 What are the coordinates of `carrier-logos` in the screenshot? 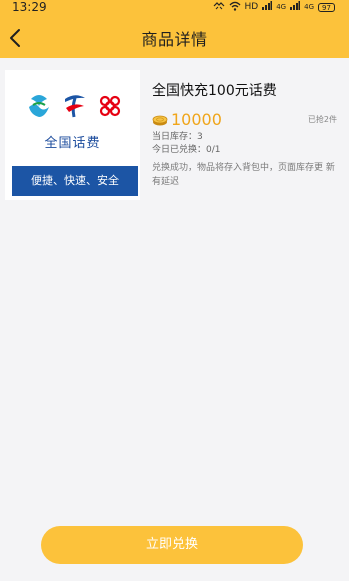 It's located at (72, 107).